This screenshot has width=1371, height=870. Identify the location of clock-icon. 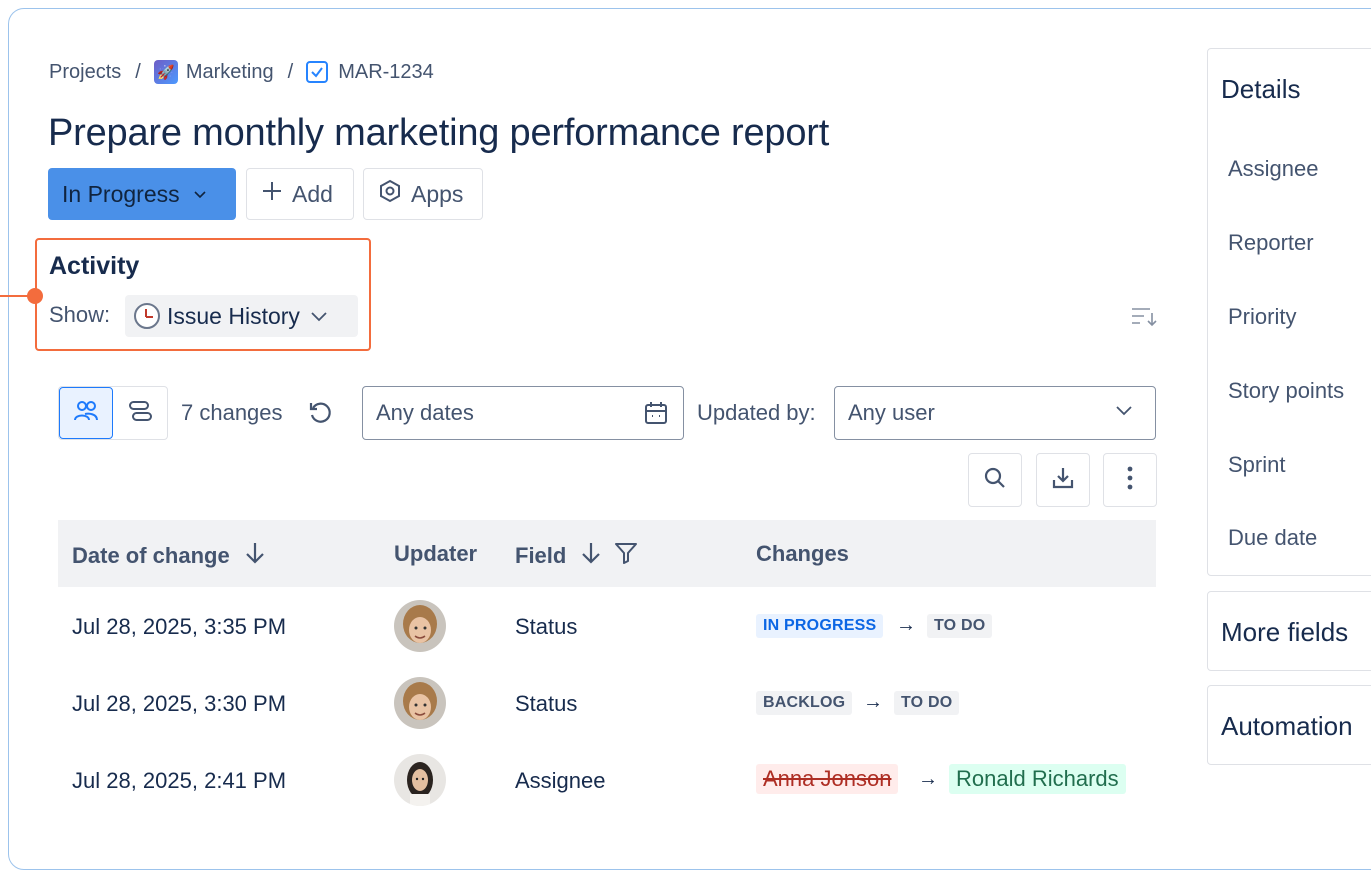
(147, 316).